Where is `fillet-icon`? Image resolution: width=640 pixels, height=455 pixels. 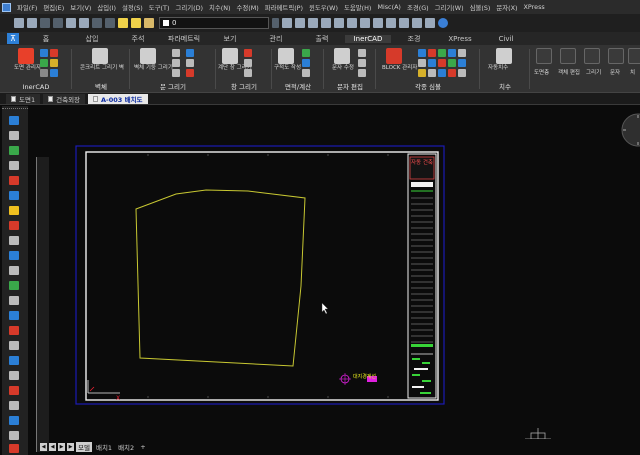 fillet-icon is located at coordinates (14, 435).